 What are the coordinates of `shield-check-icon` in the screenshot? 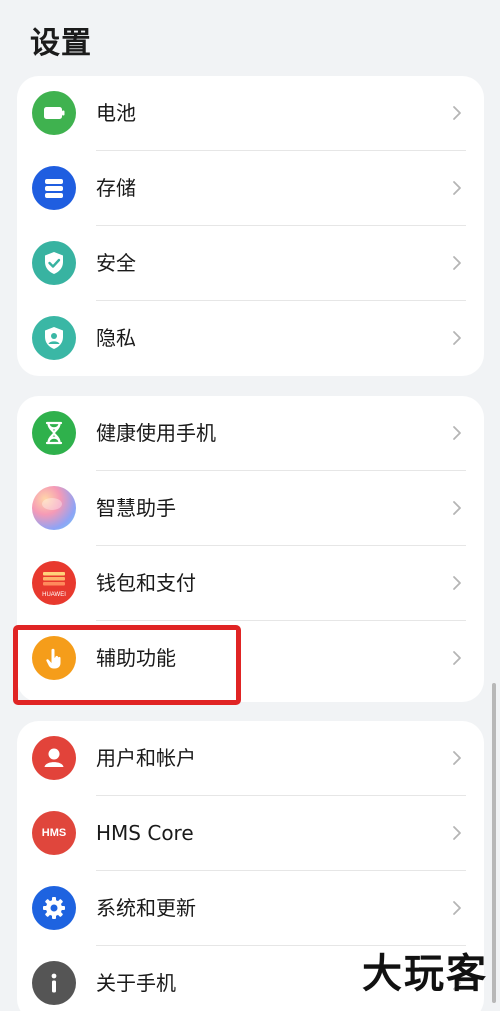 It's located at (54, 263).